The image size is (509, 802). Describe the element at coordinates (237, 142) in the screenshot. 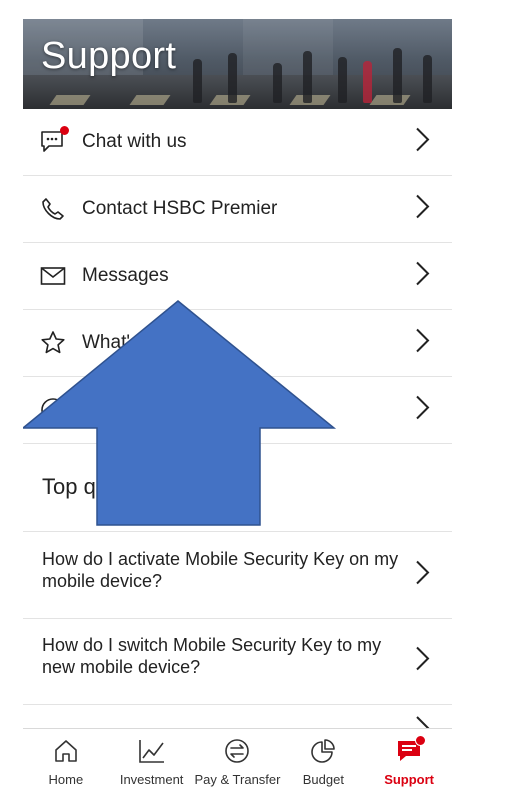

I see `menu-item-chat: Chat with us` at that location.